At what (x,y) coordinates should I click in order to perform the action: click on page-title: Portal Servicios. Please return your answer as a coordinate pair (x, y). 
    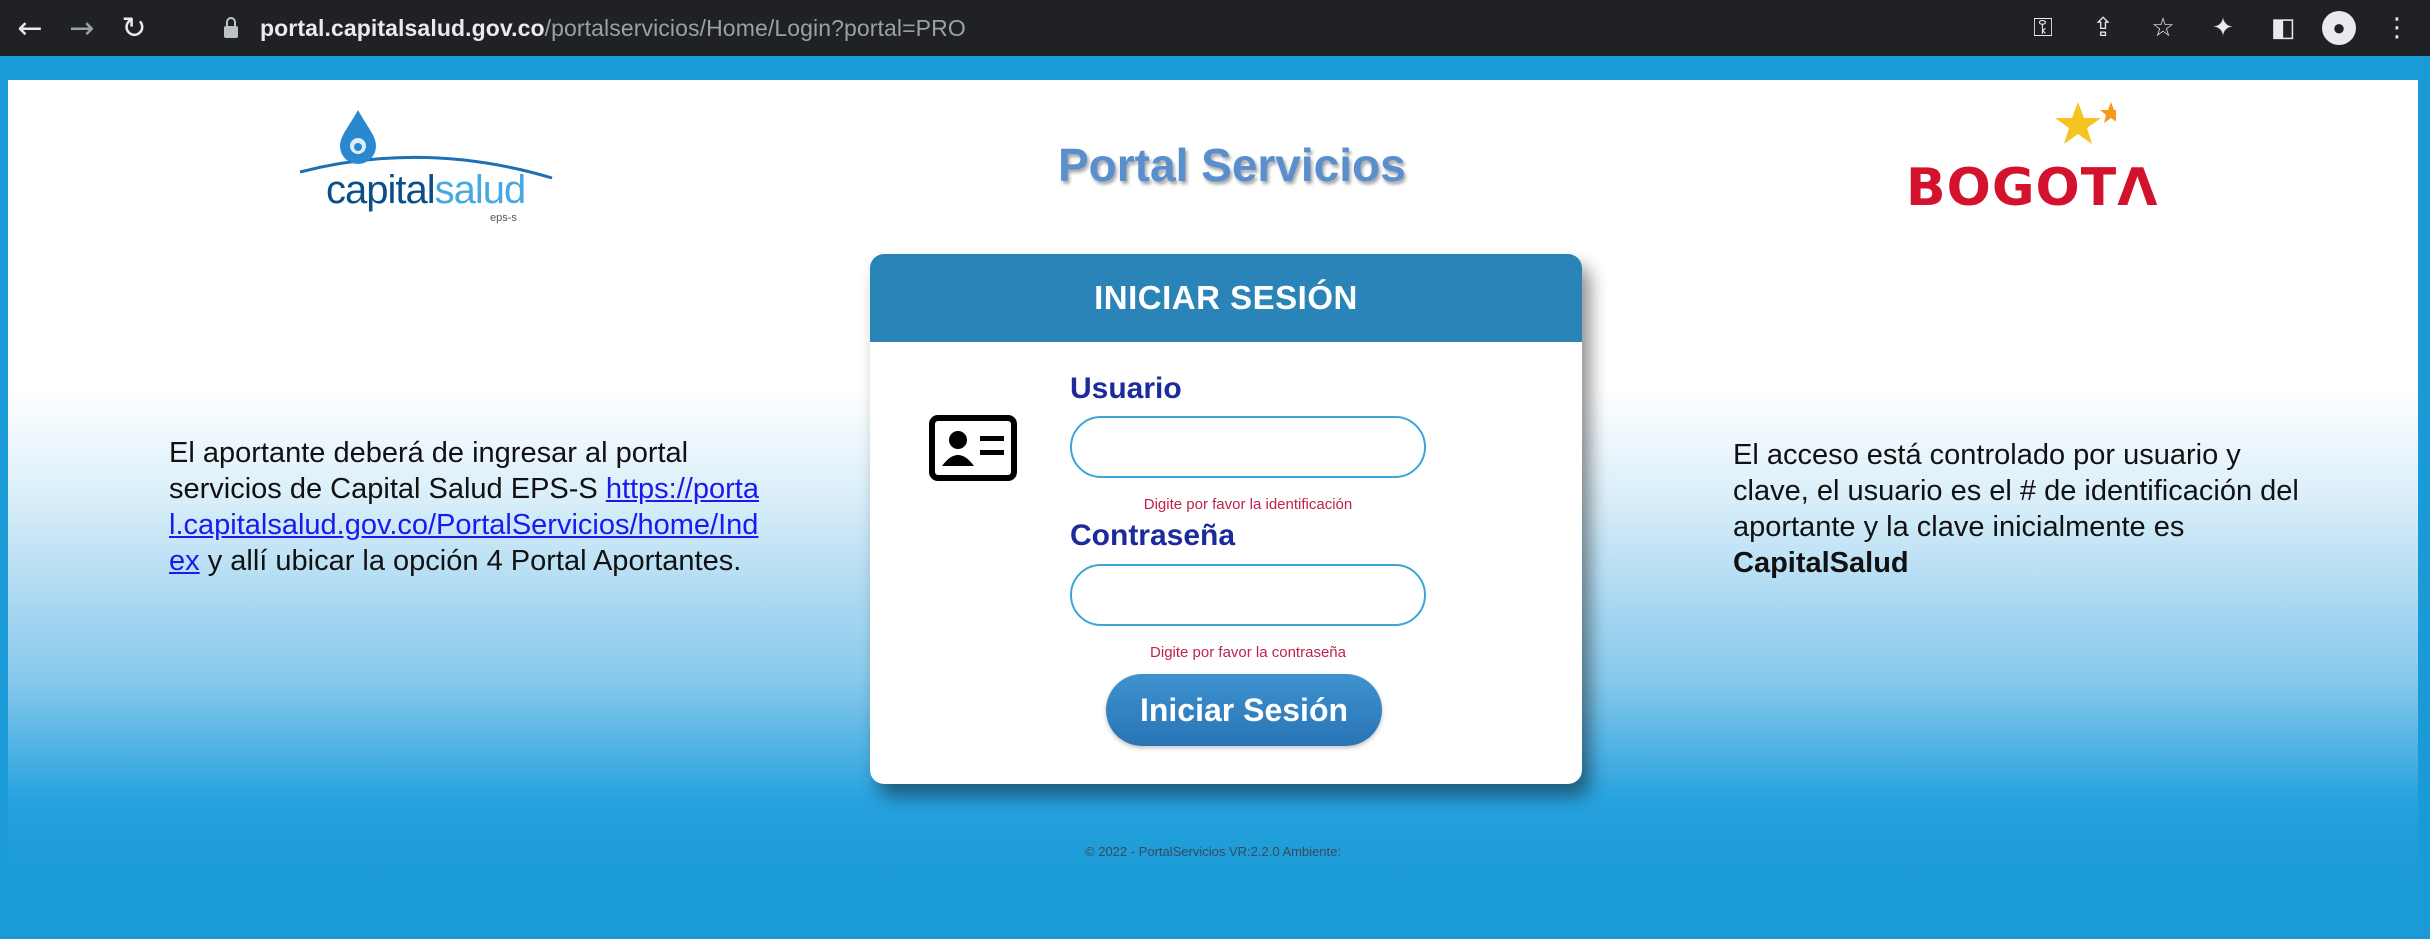
    Looking at the image, I should click on (1232, 165).